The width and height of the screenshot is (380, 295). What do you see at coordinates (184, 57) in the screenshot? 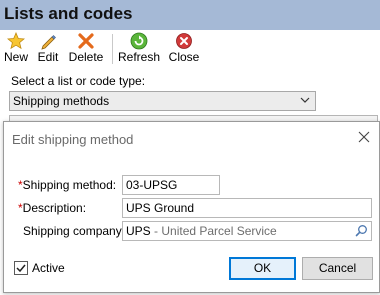
I see `close-button-label: Close` at bounding box center [184, 57].